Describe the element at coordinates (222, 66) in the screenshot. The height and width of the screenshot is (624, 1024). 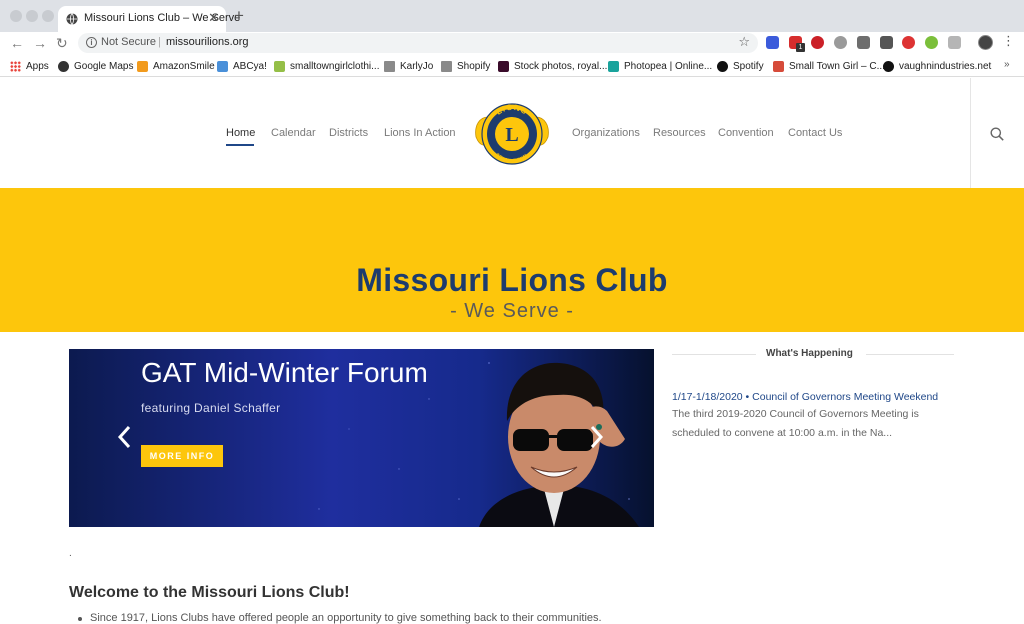
I see `abcya-icon` at that location.